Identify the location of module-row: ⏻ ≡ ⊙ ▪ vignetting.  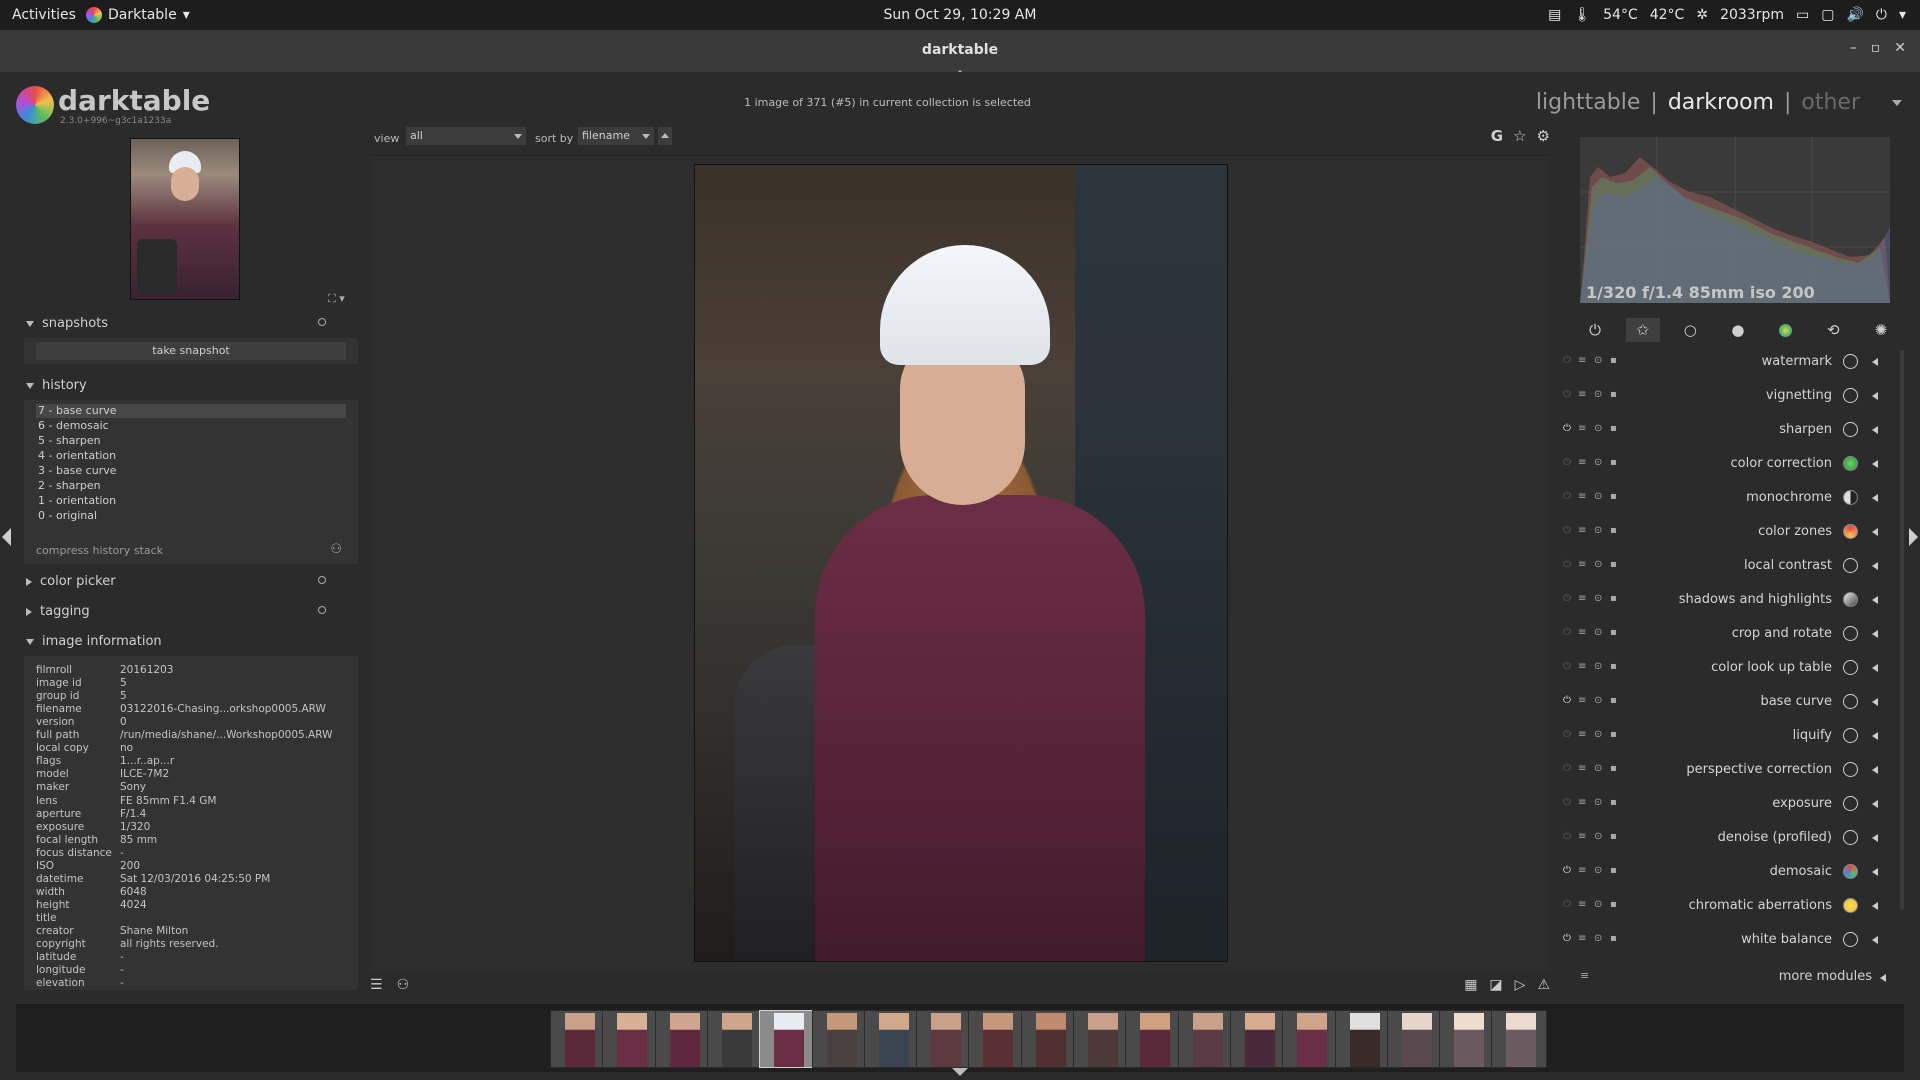
(1730, 396).